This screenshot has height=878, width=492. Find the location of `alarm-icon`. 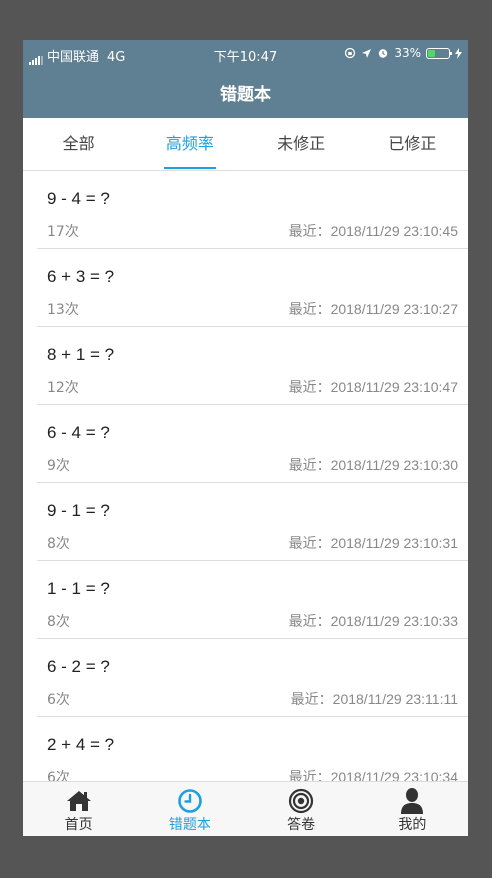

alarm-icon is located at coordinates (383, 53).